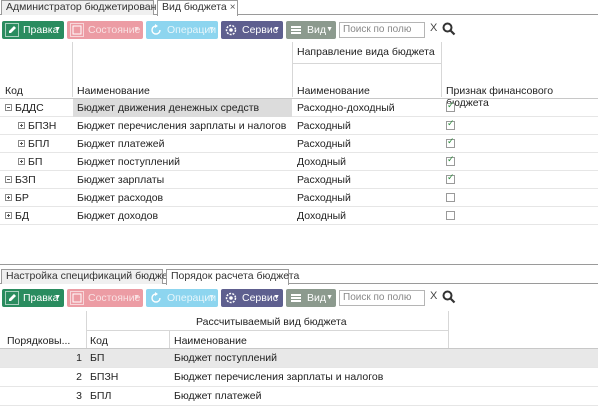 The width and height of the screenshot is (598, 409). What do you see at coordinates (231, 298) in the screenshot?
I see `gear-icon` at bounding box center [231, 298].